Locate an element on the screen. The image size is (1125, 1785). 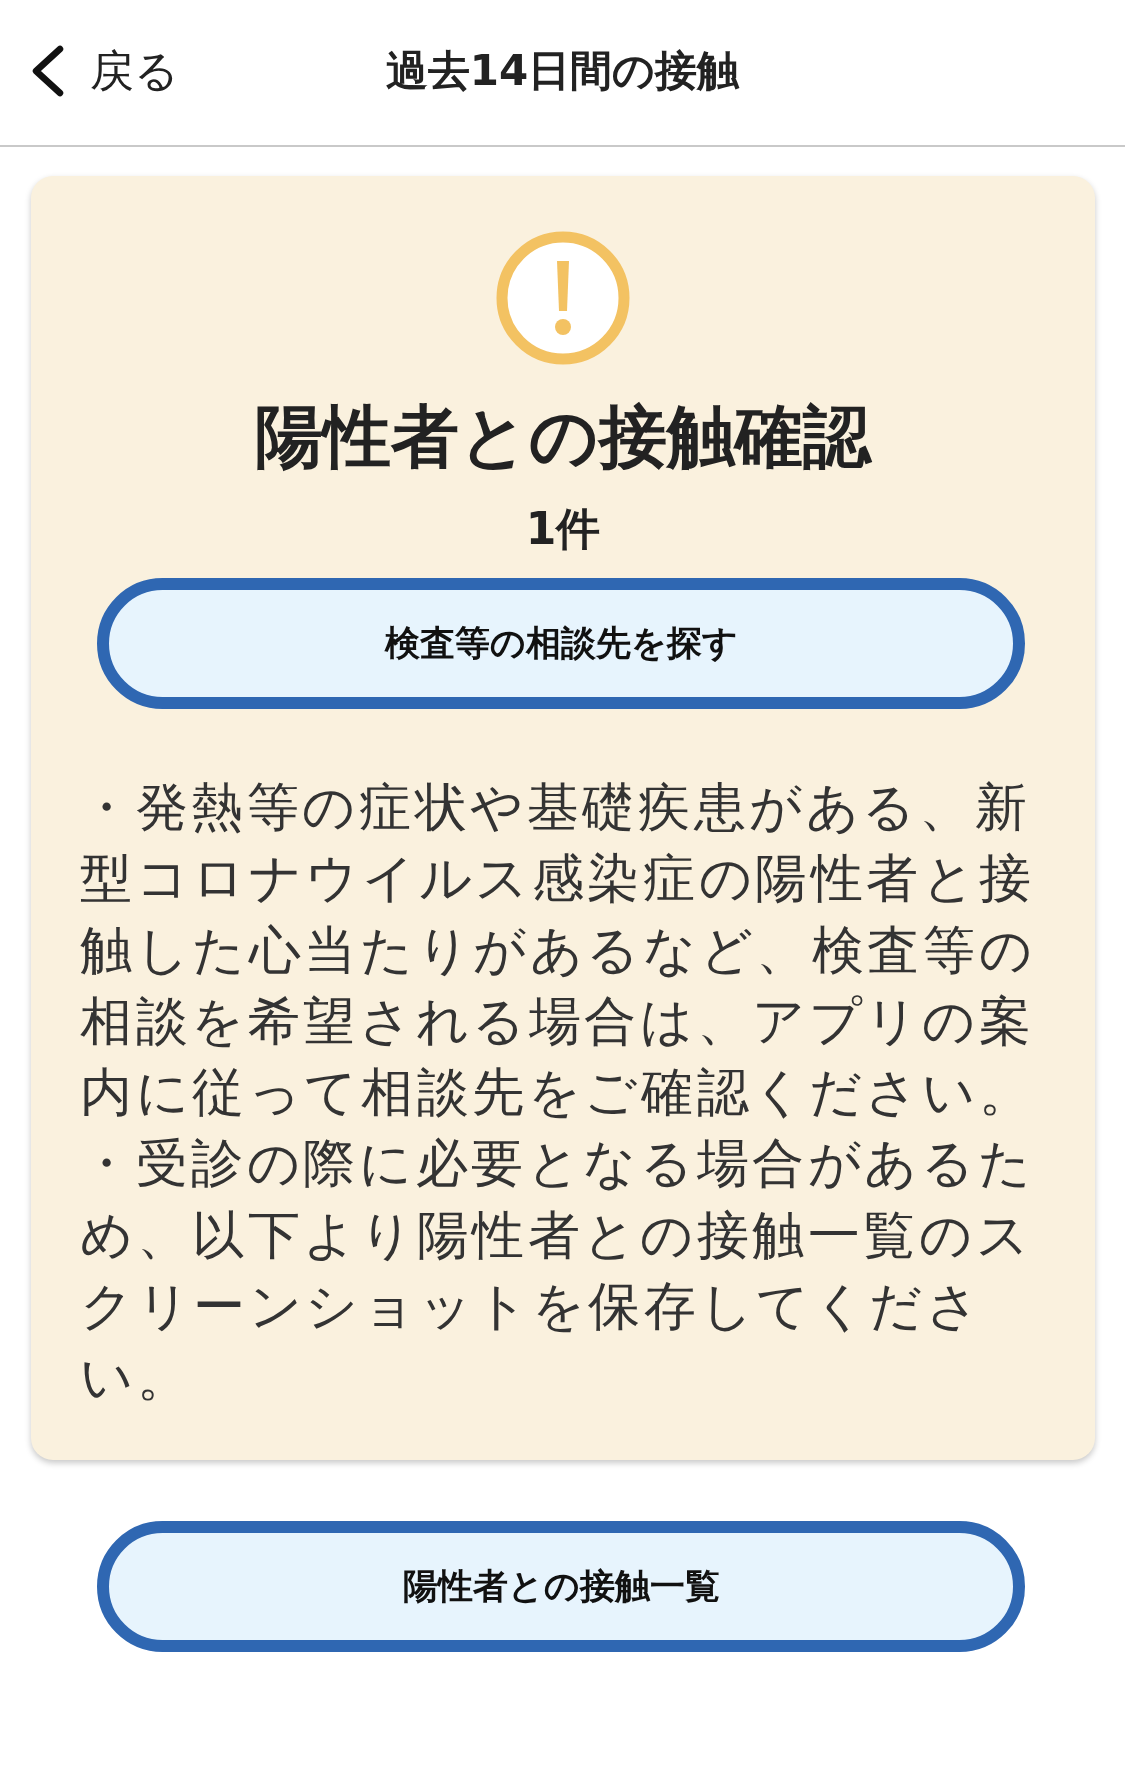
screen-title: 過去14日間の接触 is located at coordinates (562, 71).